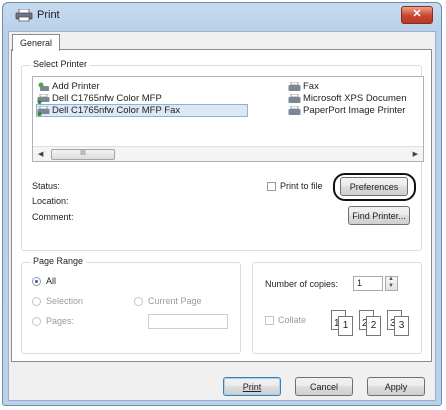 Image resolution: width=446 pixels, height=410 pixels. What do you see at coordinates (53, 217) in the screenshot?
I see `comment-label: Comment:` at bounding box center [53, 217].